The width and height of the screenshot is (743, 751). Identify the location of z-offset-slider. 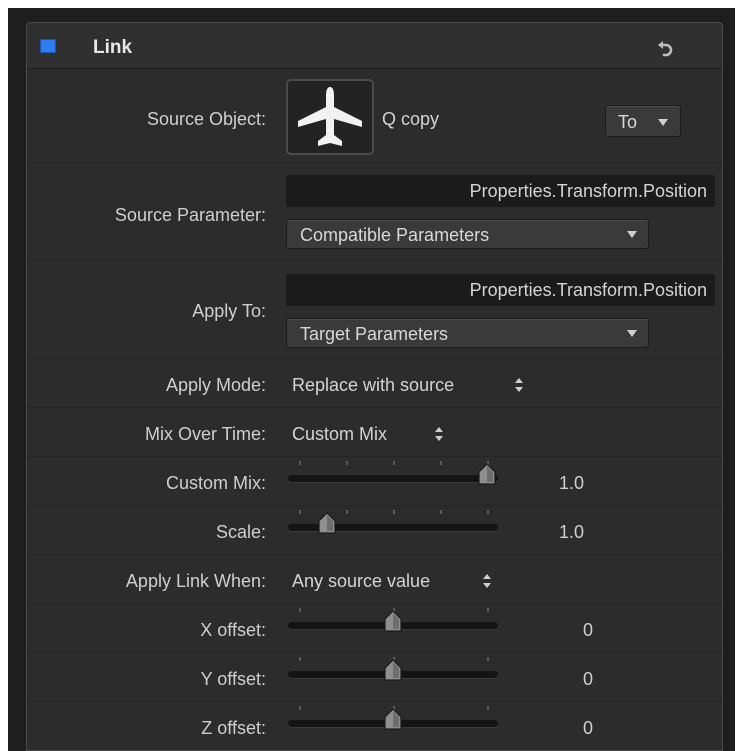
(394, 718).